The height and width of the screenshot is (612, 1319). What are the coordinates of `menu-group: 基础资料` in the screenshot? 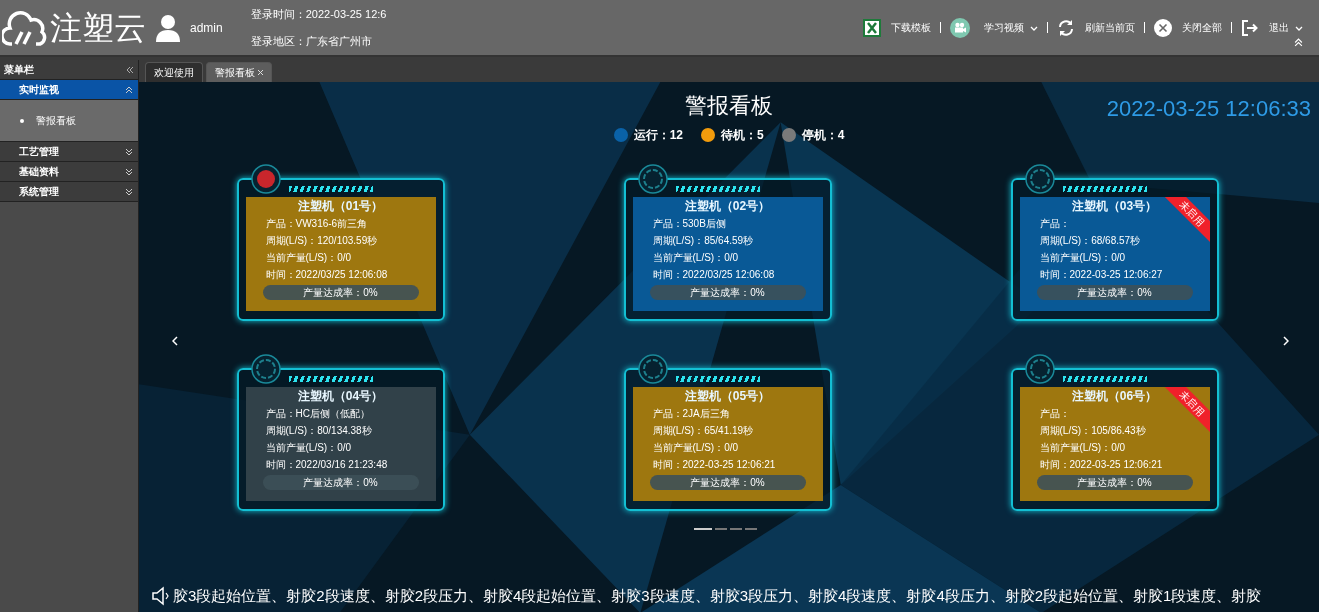 It's located at (69, 172).